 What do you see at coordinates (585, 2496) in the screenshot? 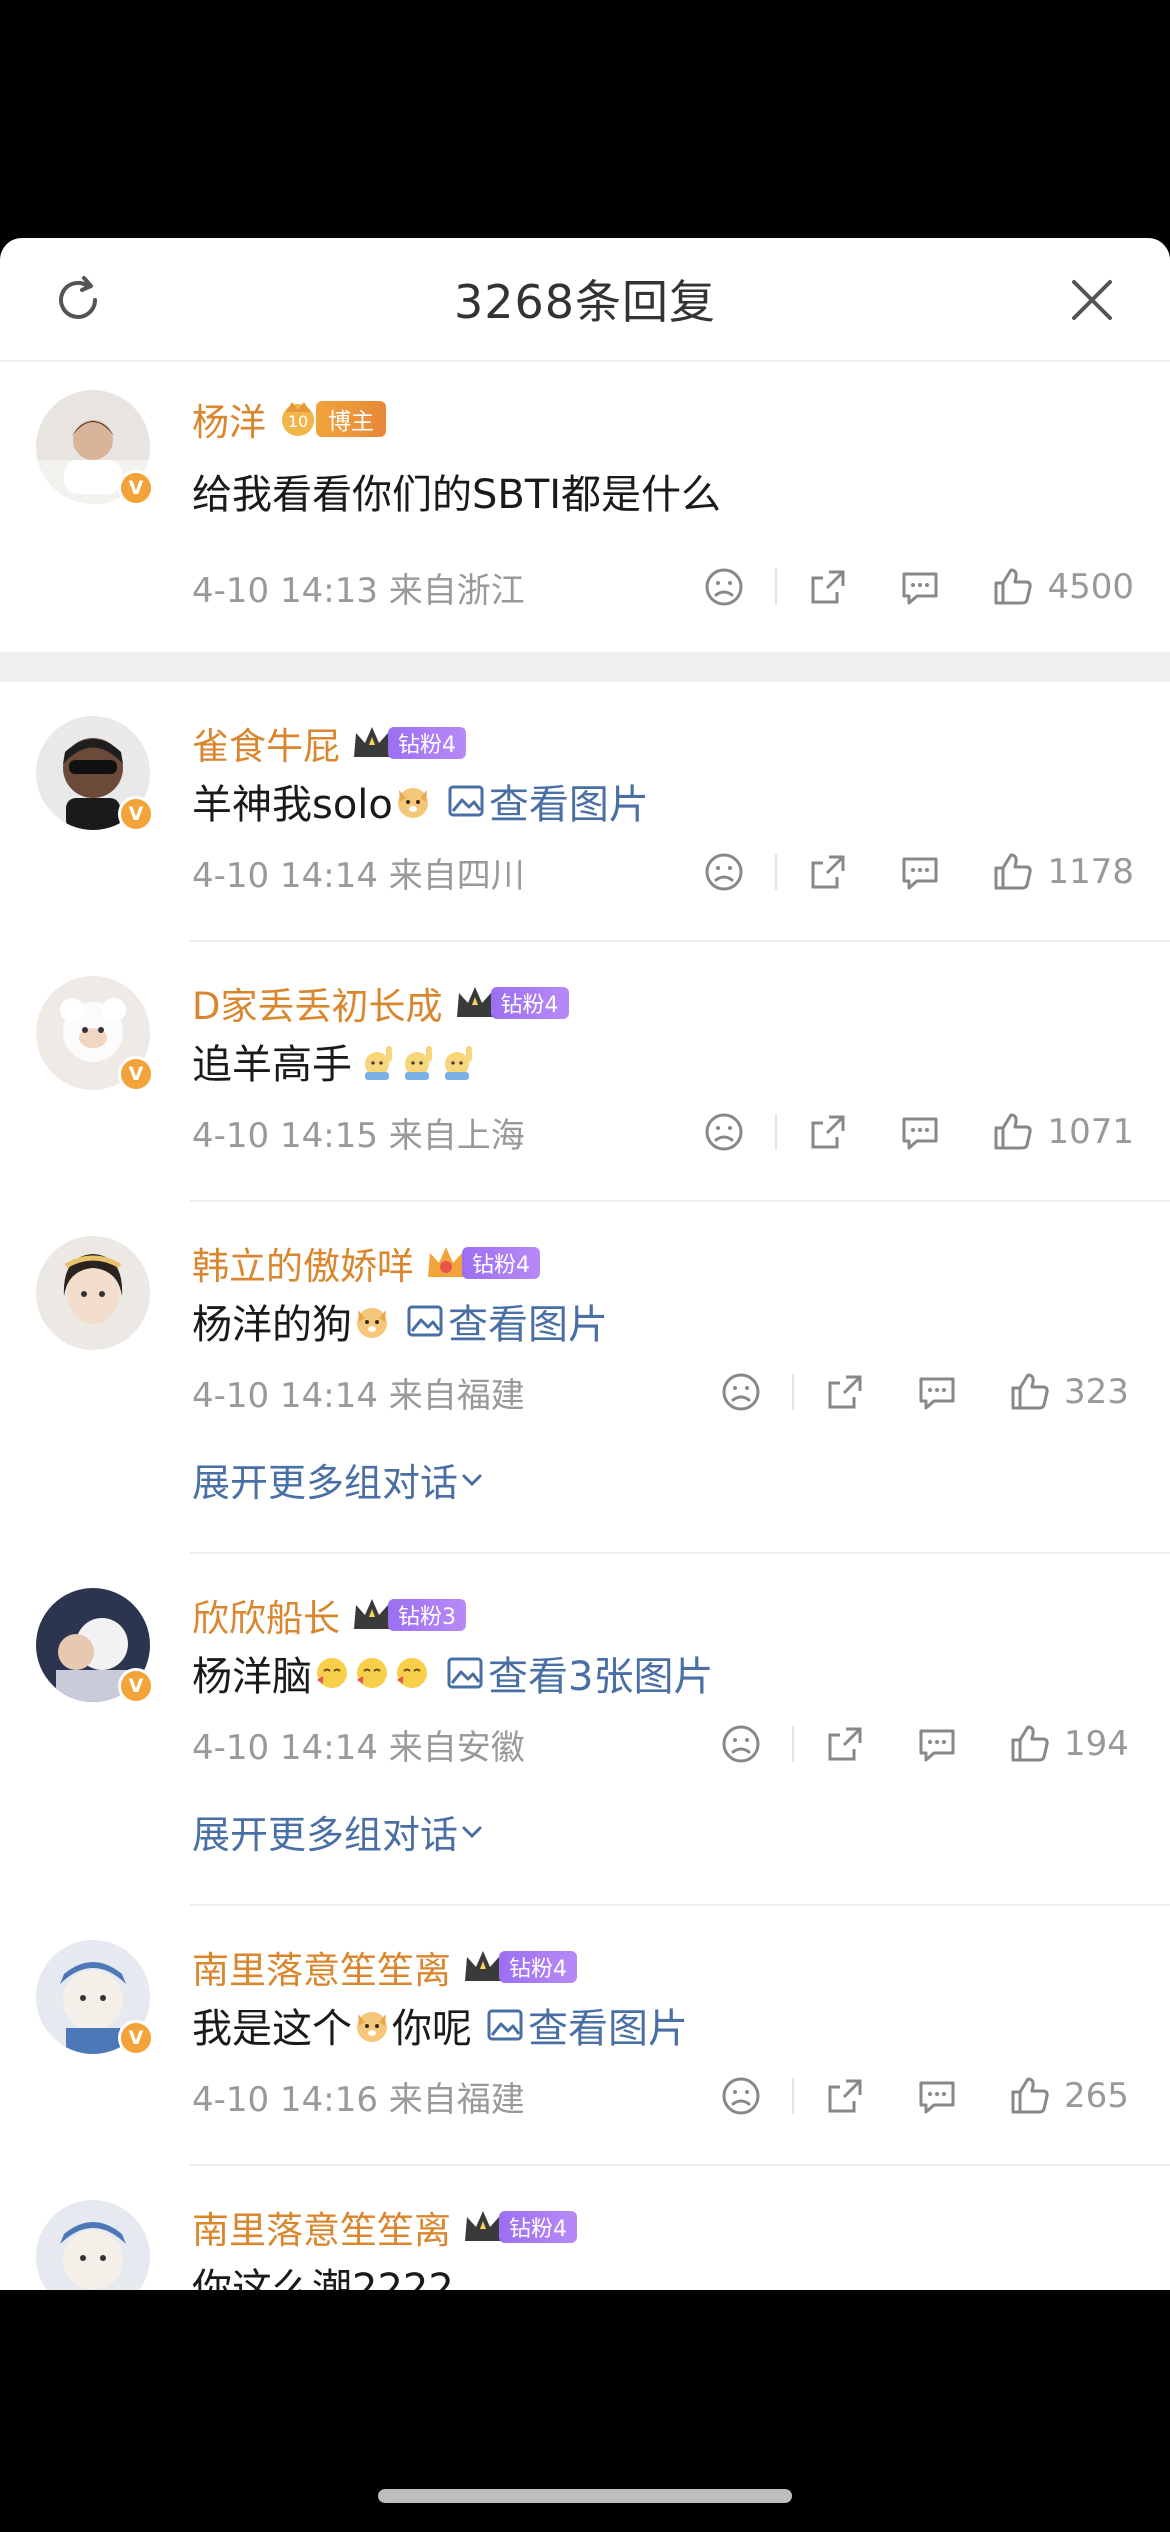
I see `home-indicator` at bounding box center [585, 2496].